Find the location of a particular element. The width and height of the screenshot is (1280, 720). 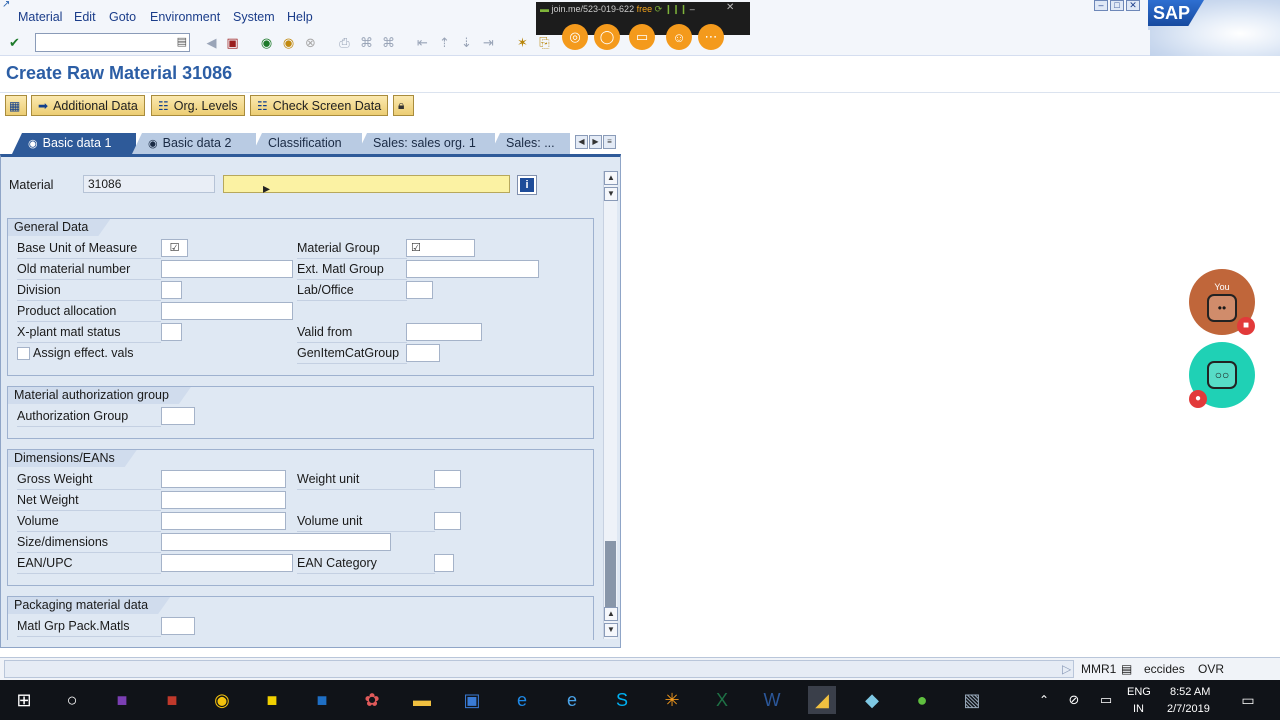

windows-start-icon: ⊞ is located at coordinates (24, 700).